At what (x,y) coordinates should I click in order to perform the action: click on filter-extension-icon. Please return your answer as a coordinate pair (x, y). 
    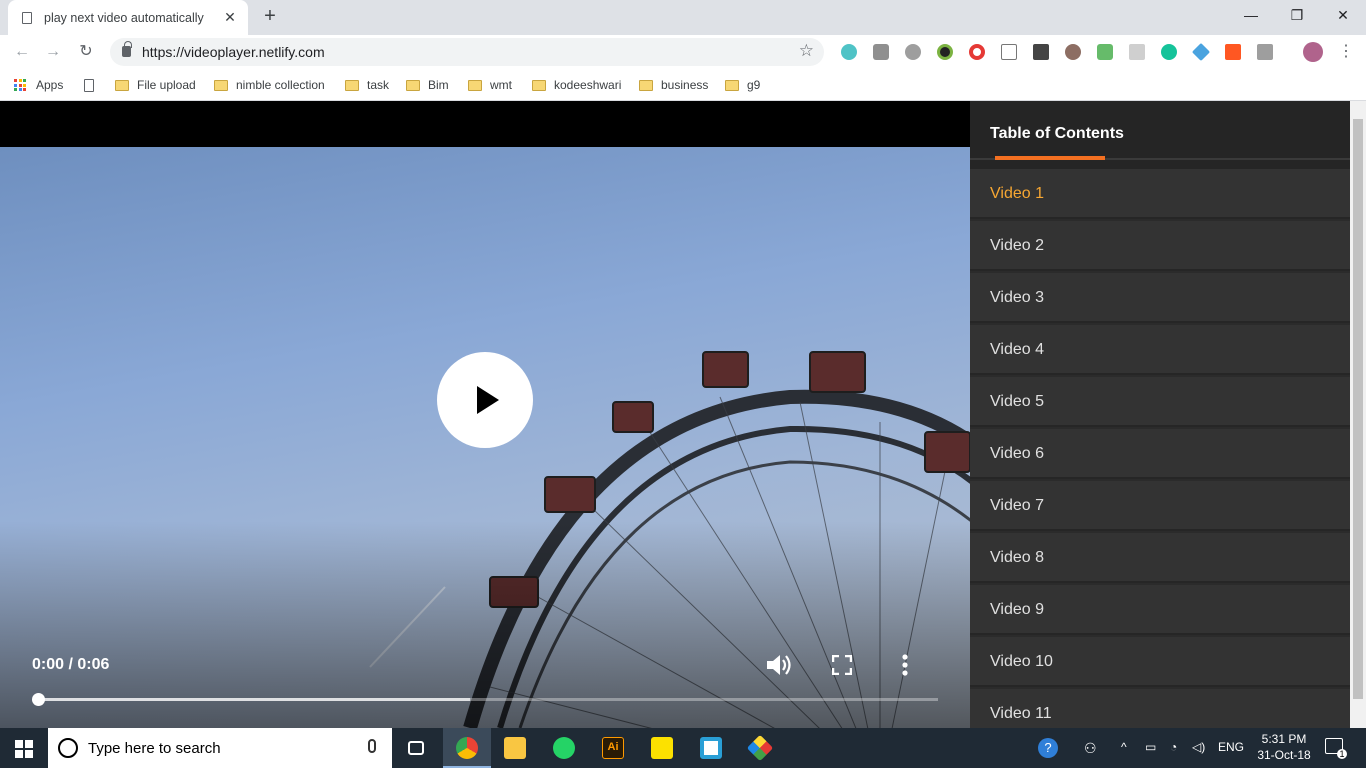
    Looking at the image, I should click on (1137, 52).